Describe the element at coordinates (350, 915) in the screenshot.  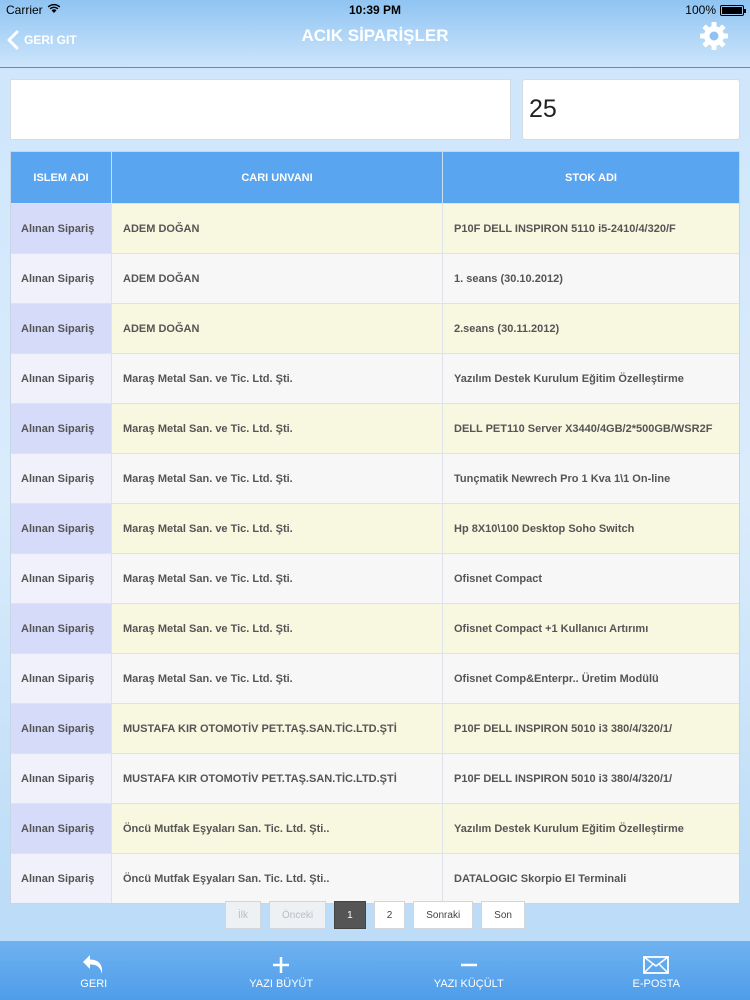
I see `page-button-1: 1` at that location.